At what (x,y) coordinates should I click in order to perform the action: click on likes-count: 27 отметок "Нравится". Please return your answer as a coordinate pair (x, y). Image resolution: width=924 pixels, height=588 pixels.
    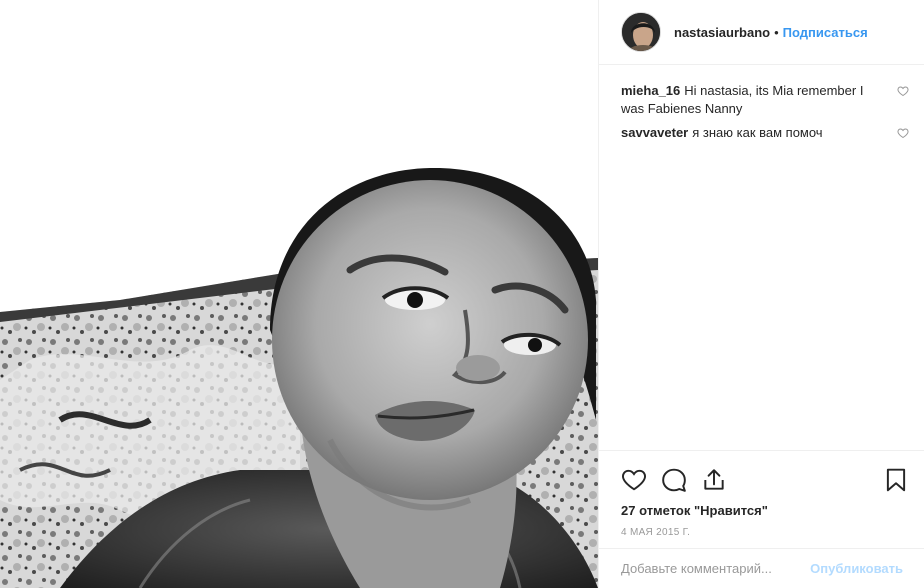
    Looking at the image, I should click on (765, 510).